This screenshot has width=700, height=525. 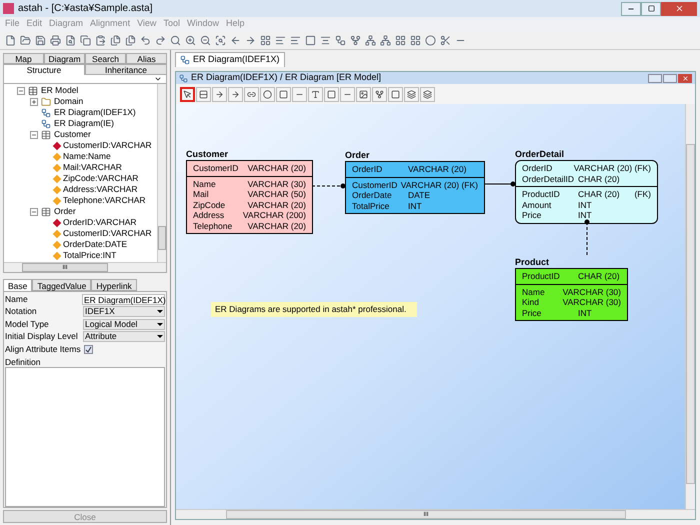 What do you see at coordinates (430, 40) in the screenshot?
I see `circle-icon` at bounding box center [430, 40].